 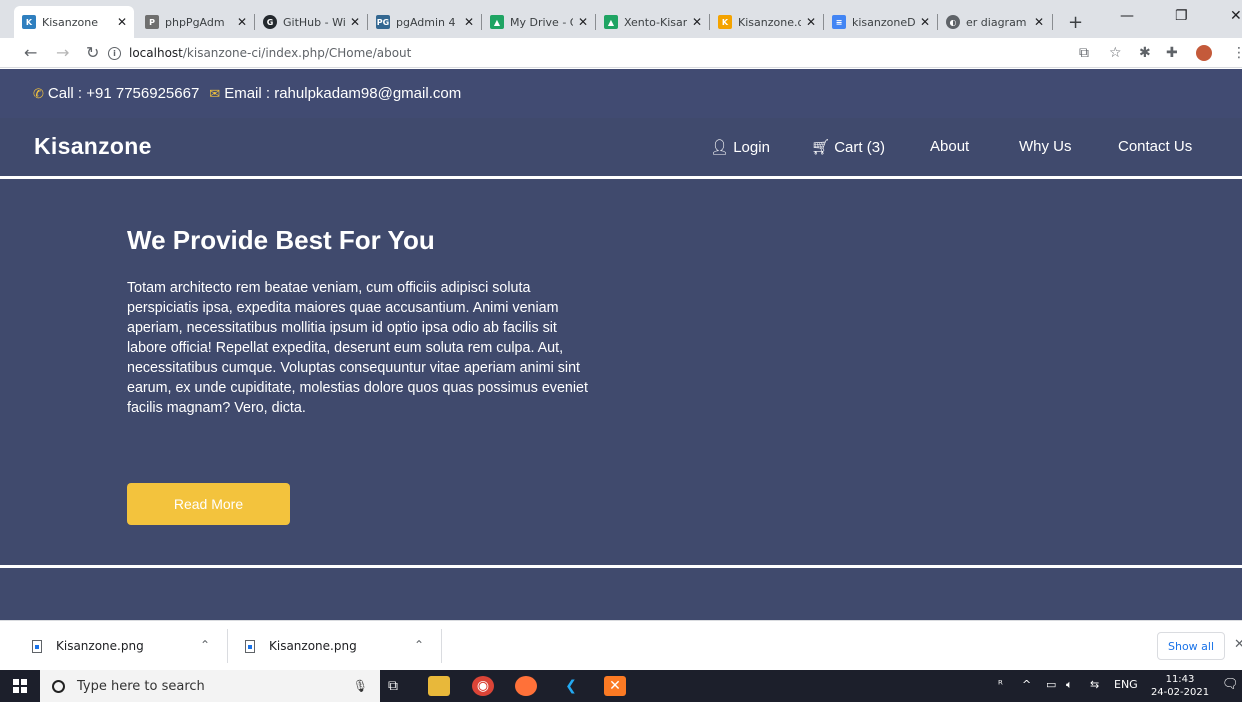 I want to click on github-icon: G, so click(x=270, y=22).